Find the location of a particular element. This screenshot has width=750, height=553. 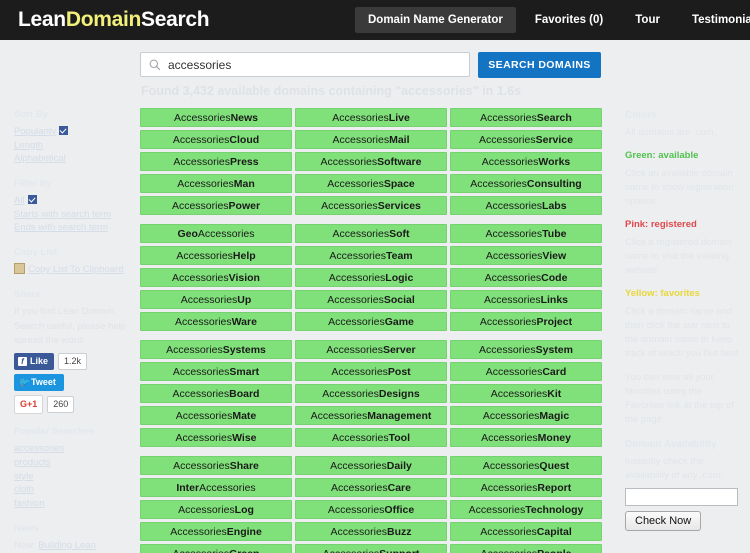

domain-tile: Accessories Board is located at coordinates (216, 393).